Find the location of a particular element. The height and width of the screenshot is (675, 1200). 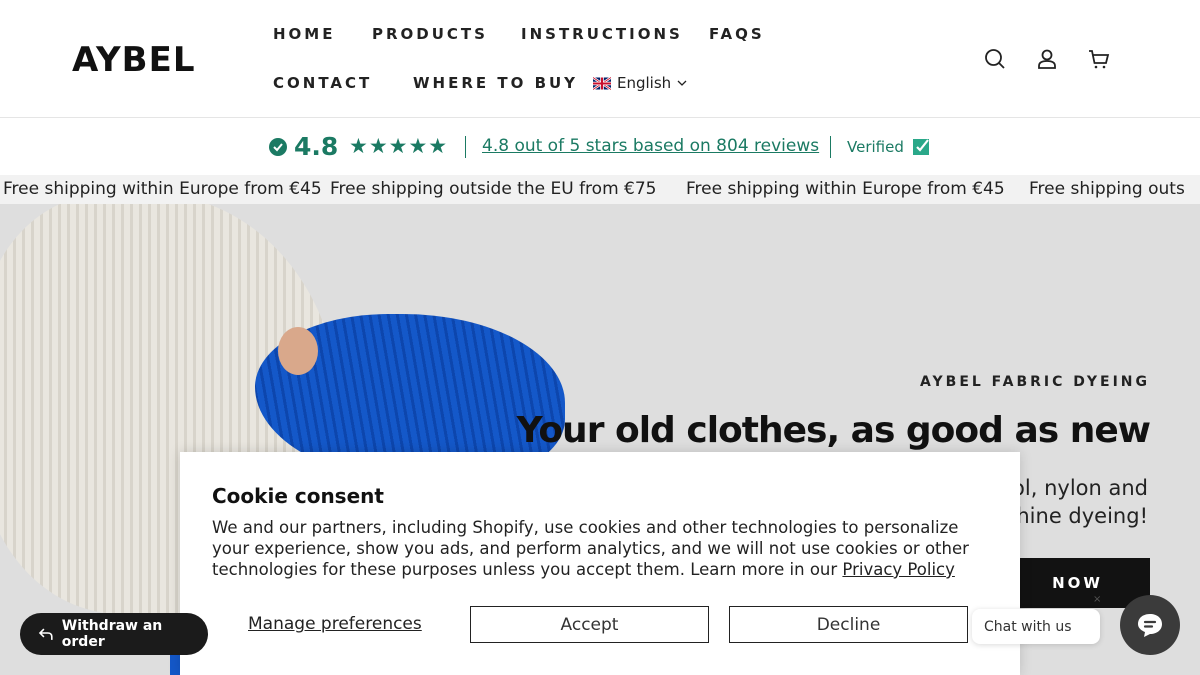

chat-icon is located at coordinates (1150, 625).